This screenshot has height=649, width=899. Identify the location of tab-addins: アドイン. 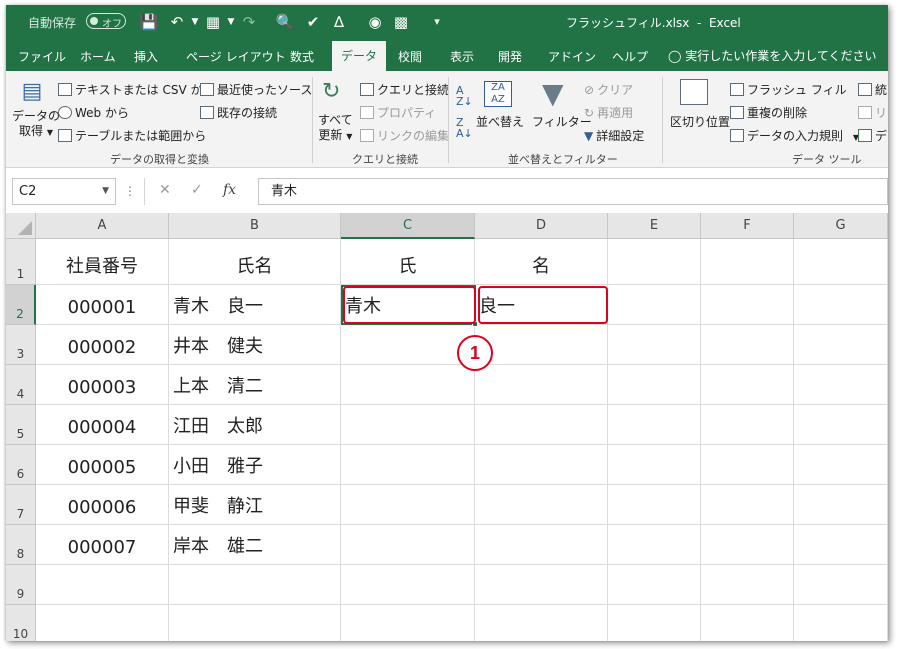
(572, 58).